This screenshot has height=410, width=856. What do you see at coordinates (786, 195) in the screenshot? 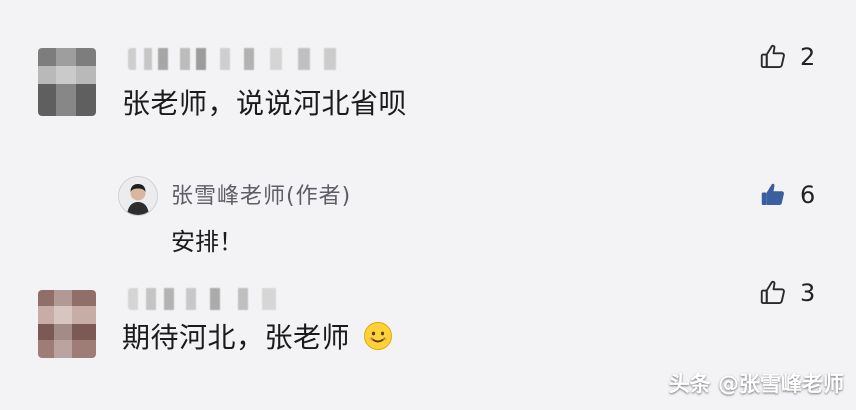
I see `like-button: 6` at bounding box center [786, 195].